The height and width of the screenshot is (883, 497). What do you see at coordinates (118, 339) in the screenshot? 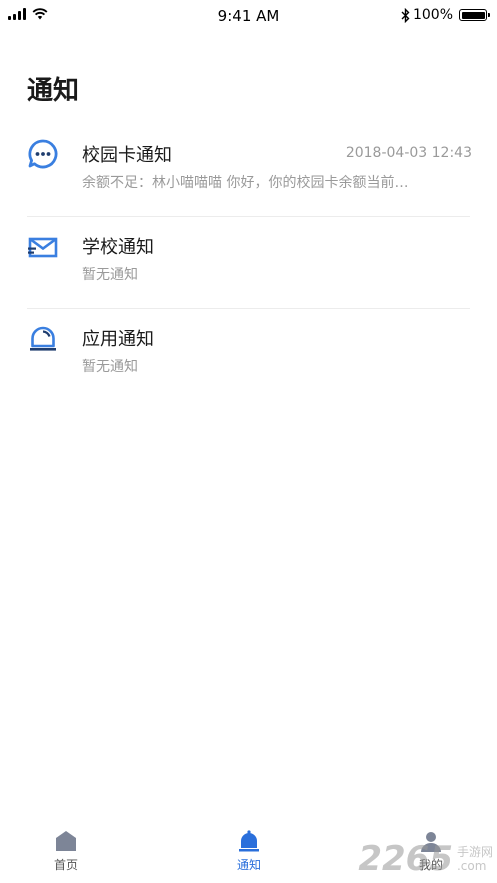
I see `notification-title: 应用通知` at bounding box center [118, 339].